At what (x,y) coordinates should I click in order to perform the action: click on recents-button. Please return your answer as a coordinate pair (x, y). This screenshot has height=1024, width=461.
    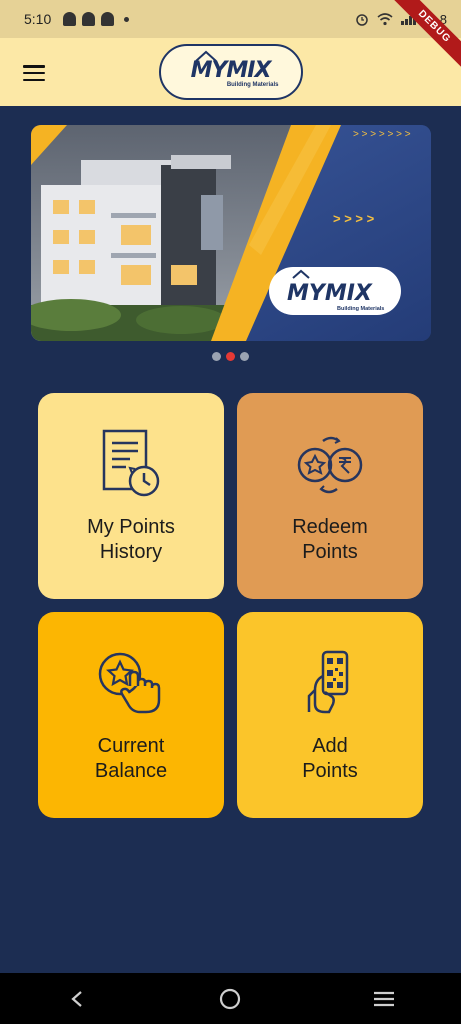
    Looking at the image, I should click on (384, 999).